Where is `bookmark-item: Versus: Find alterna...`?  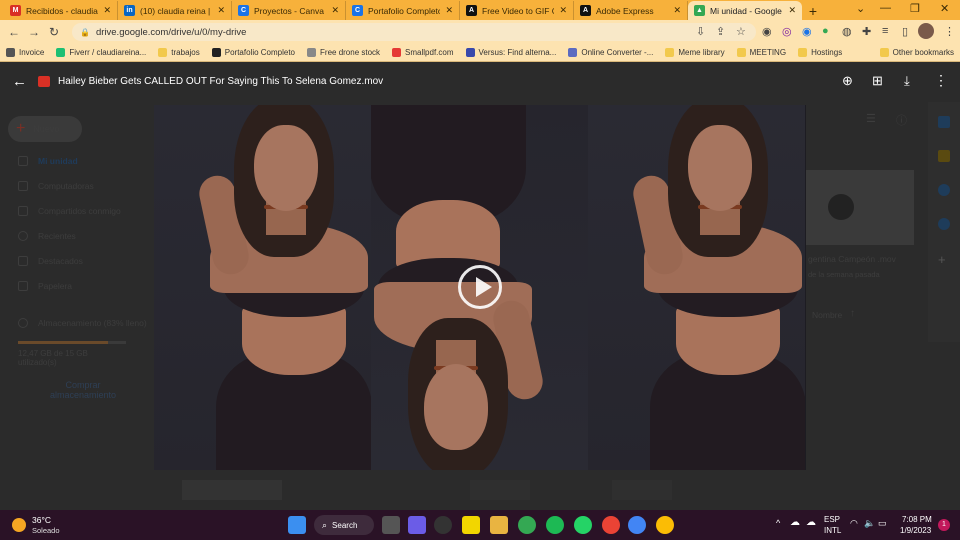
bookmark-item: Versus: Find alterna... is located at coordinates (511, 52).